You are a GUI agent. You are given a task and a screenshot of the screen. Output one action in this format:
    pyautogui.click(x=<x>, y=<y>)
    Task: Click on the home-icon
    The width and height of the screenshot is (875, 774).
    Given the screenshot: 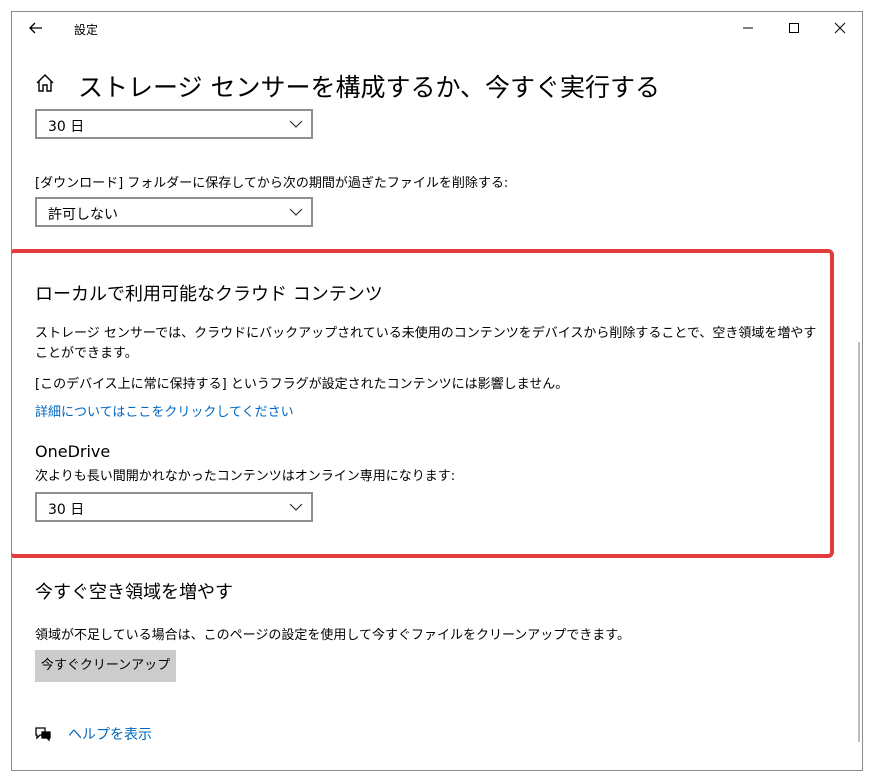 What is the action you would take?
    pyautogui.click(x=45, y=83)
    